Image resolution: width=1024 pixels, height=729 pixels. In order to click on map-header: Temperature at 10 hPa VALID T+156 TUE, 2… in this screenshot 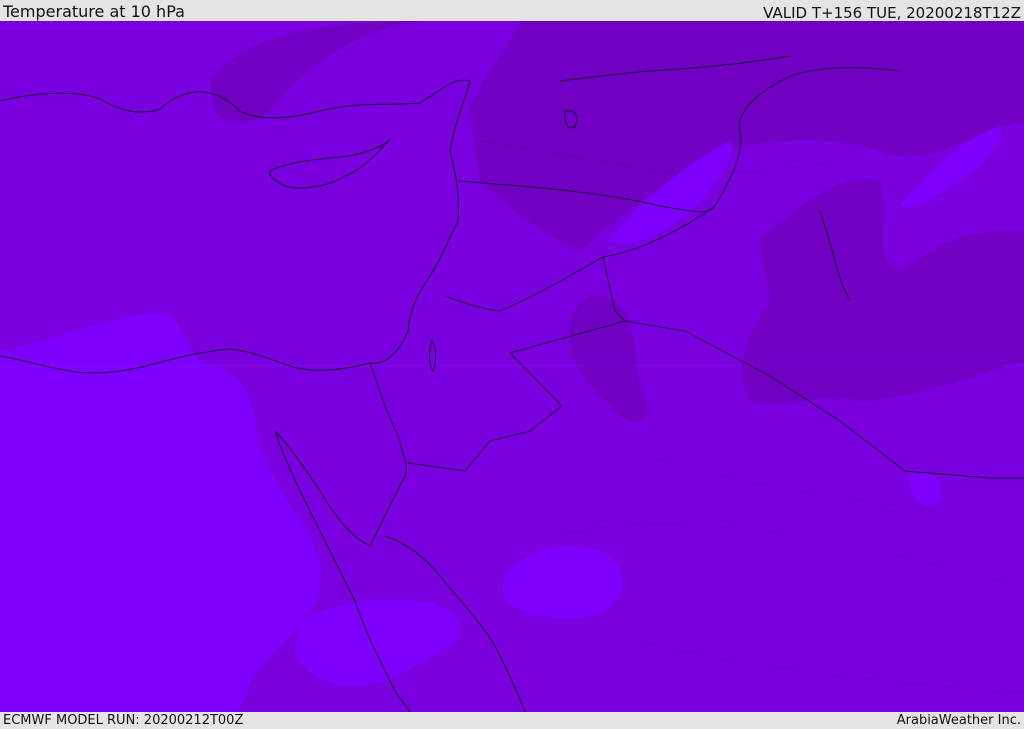, I will do `click(512, 10)`.